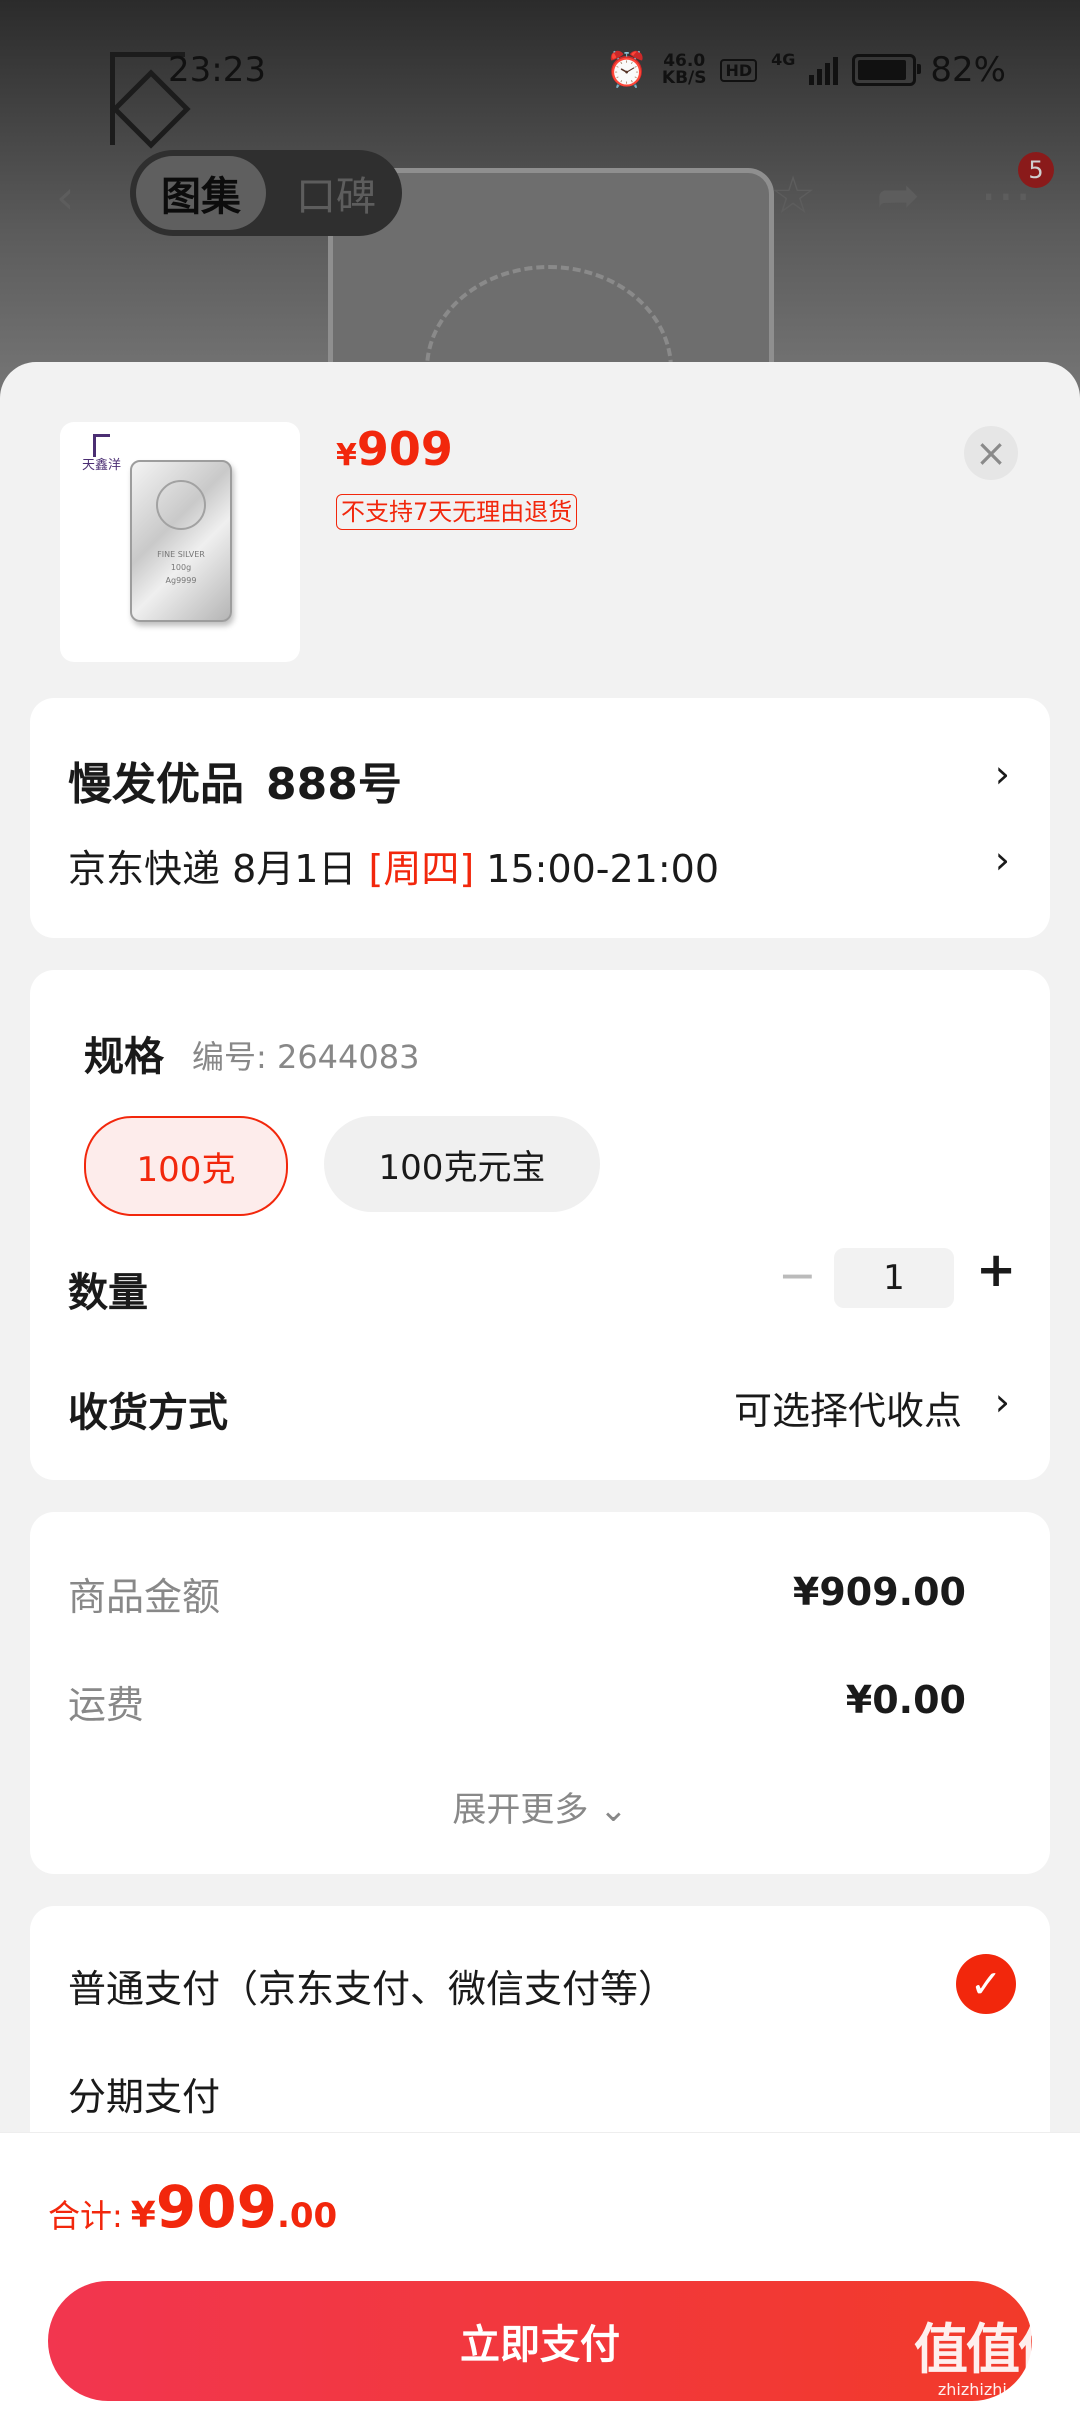 Image resolution: width=1080 pixels, height=2412 pixels. What do you see at coordinates (181, 580) in the screenshot?
I see `thumb-bar-purity: Ag9999` at bounding box center [181, 580].